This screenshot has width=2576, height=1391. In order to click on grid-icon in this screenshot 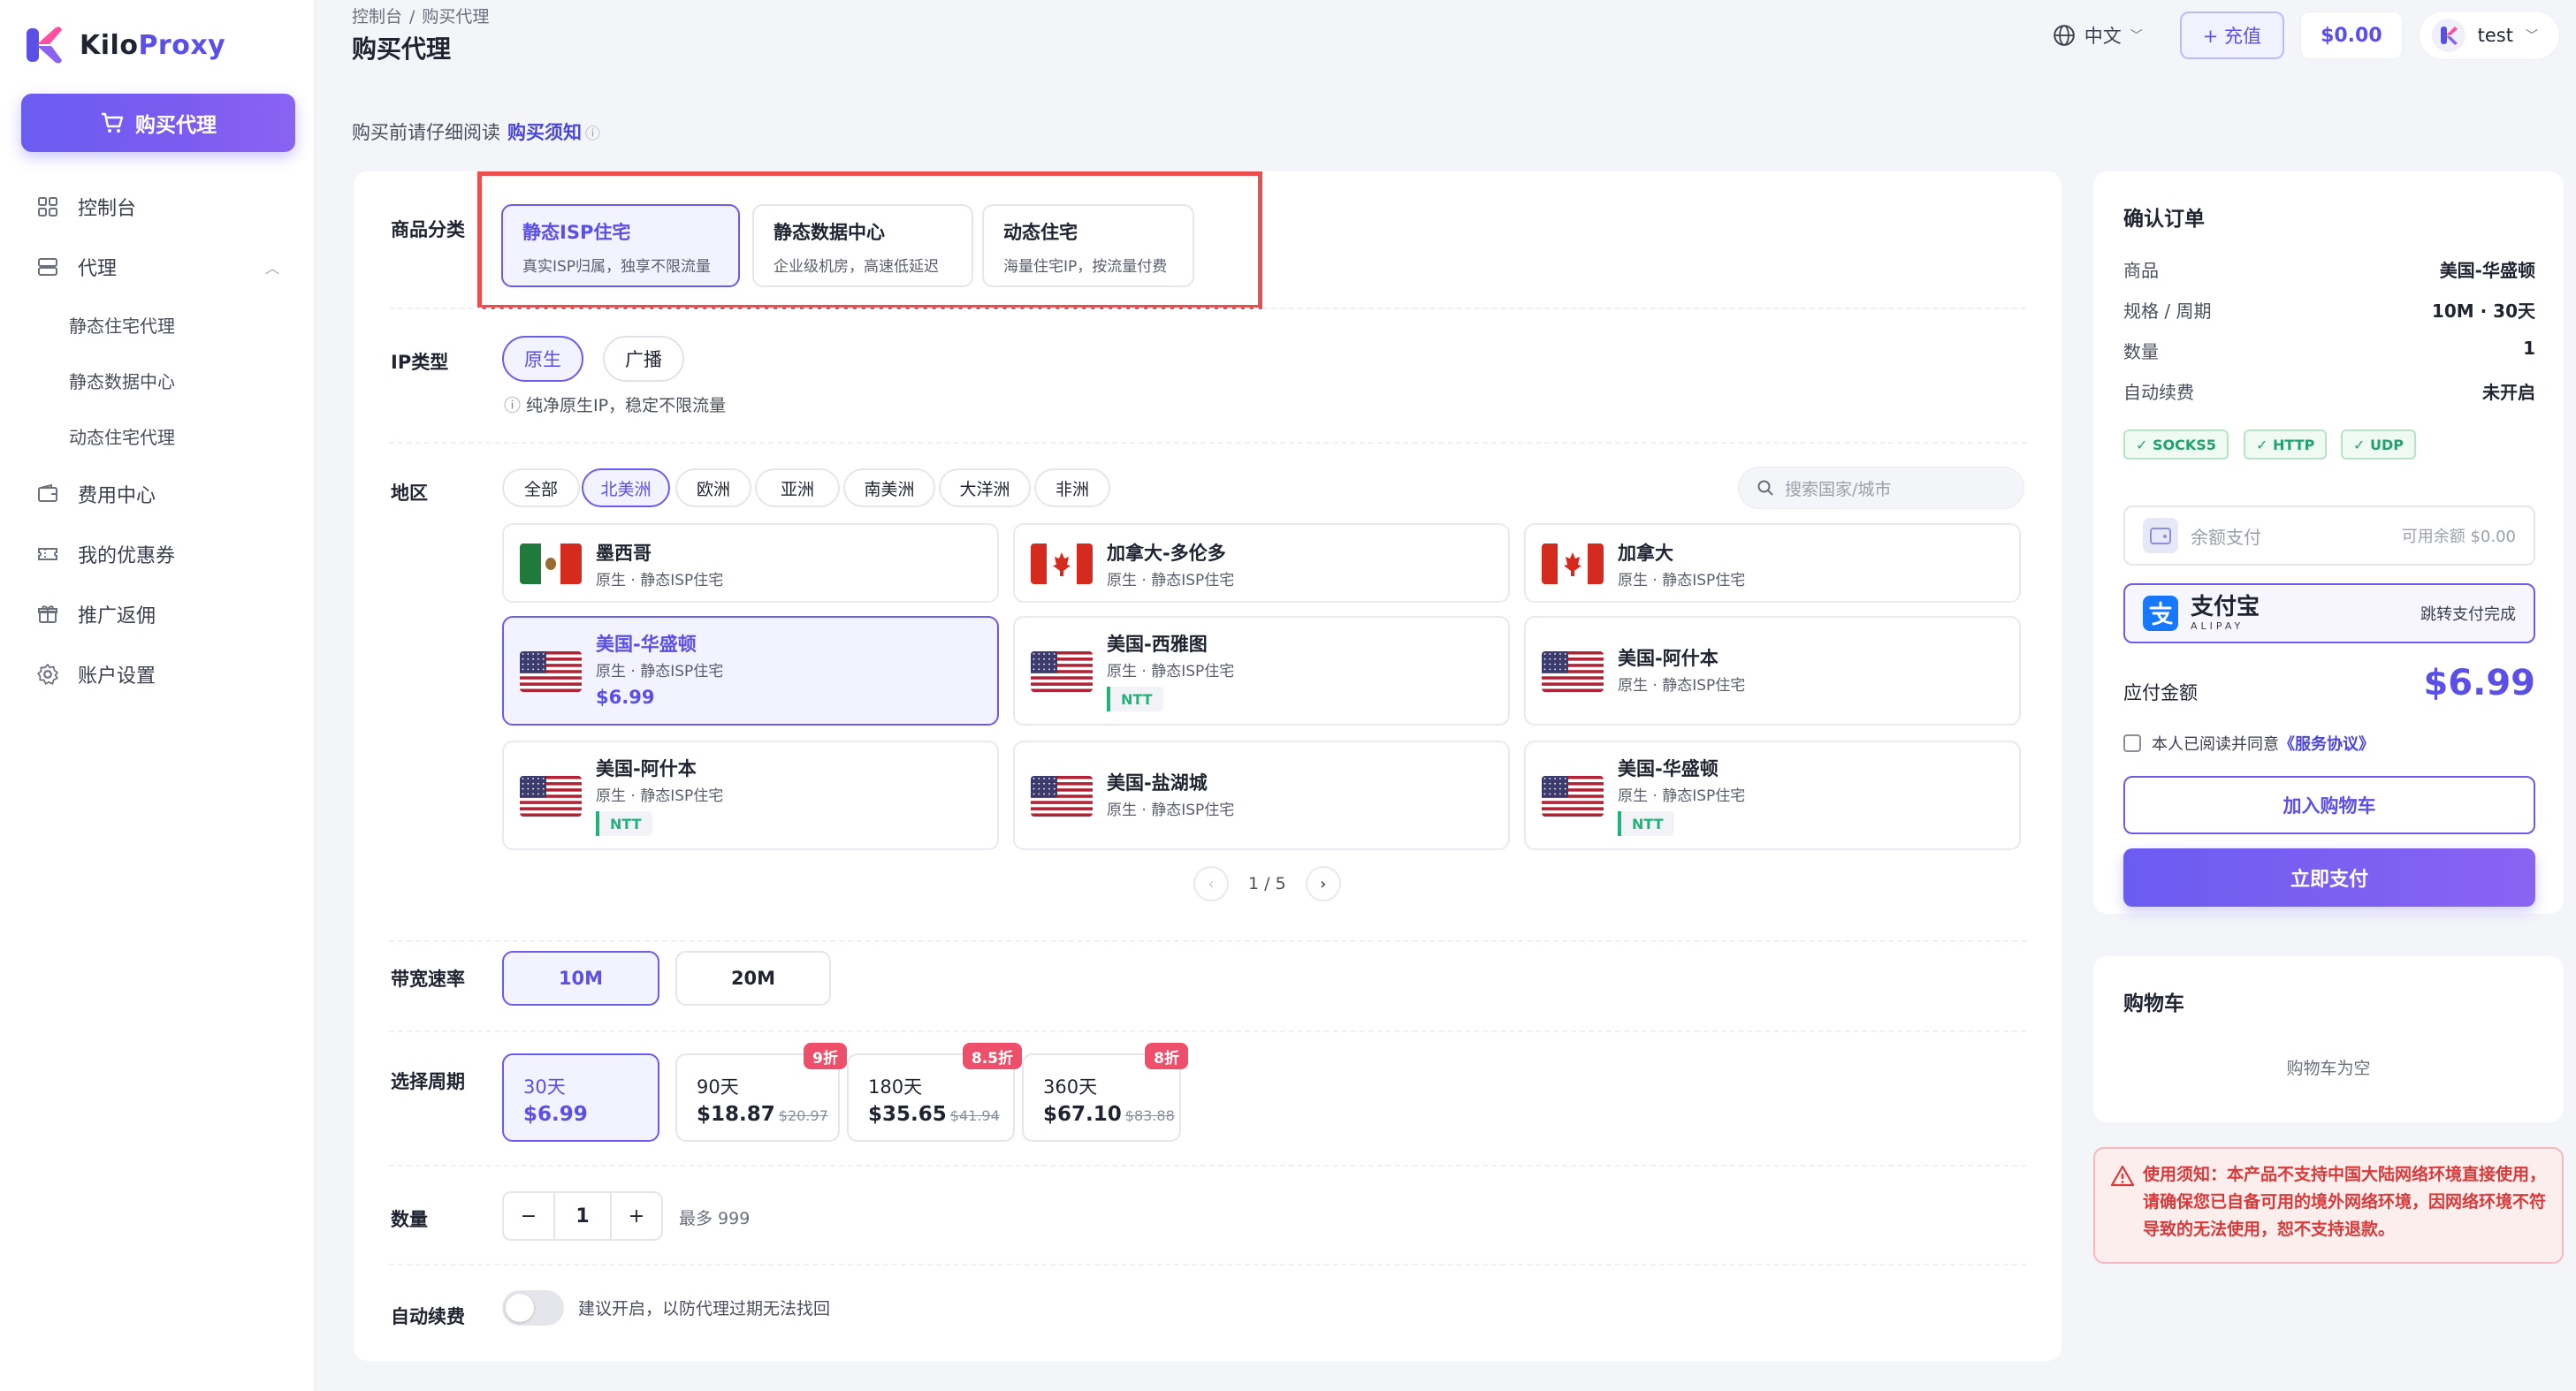, I will do `click(47, 206)`.